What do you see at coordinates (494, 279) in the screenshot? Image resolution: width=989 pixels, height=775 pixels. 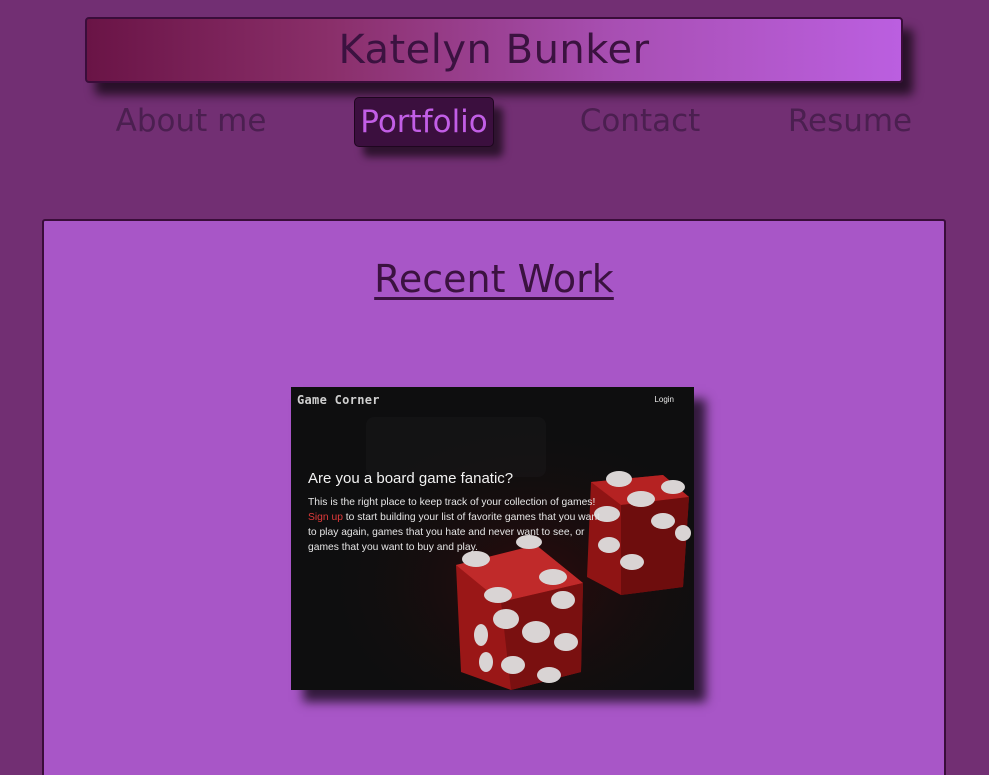 I see `section-heading: Recent Work` at bounding box center [494, 279].